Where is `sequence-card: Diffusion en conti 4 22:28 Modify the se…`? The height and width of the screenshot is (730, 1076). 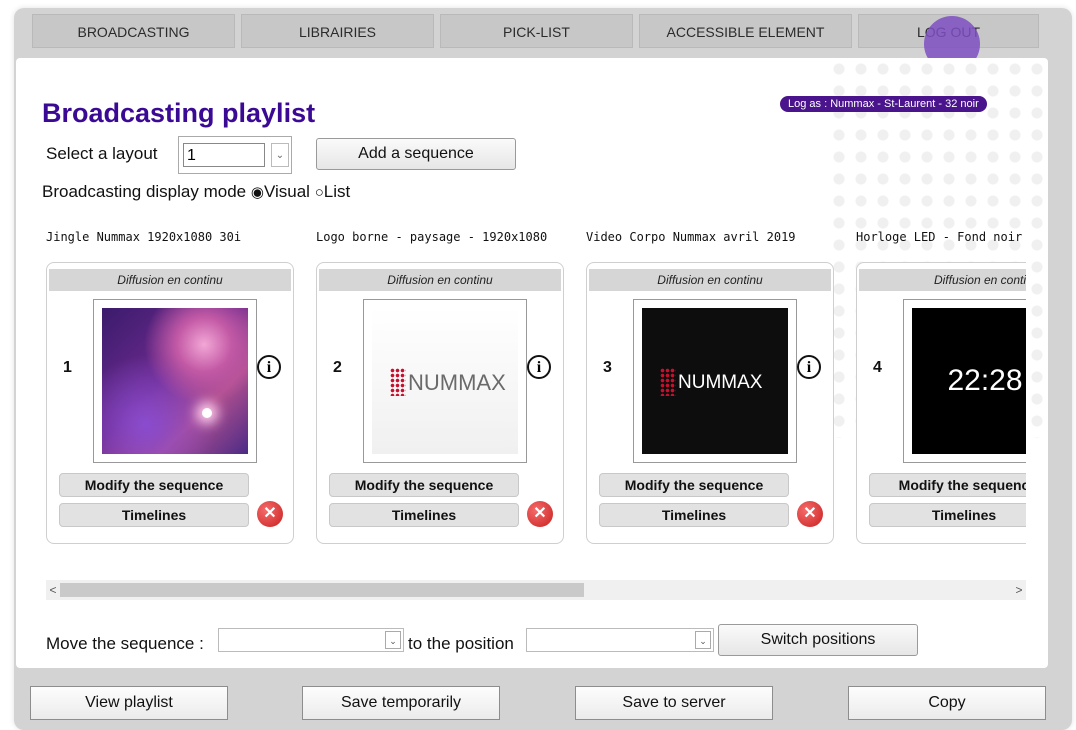 sequence-card: Diffusion en conti 4 22:28 Modify the se… is located at coordinates (941, 403).